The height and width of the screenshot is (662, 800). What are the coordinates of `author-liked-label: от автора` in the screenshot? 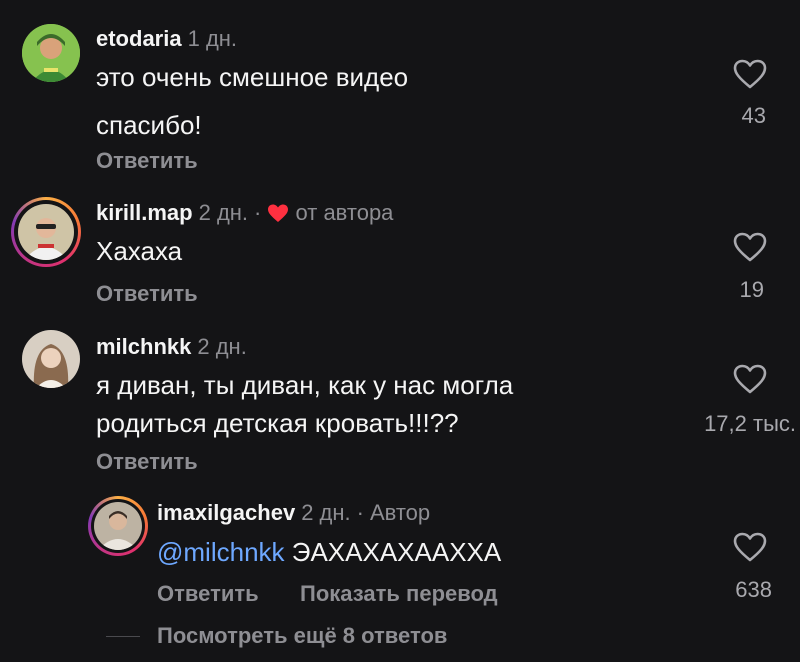 It's located at (344, 212).